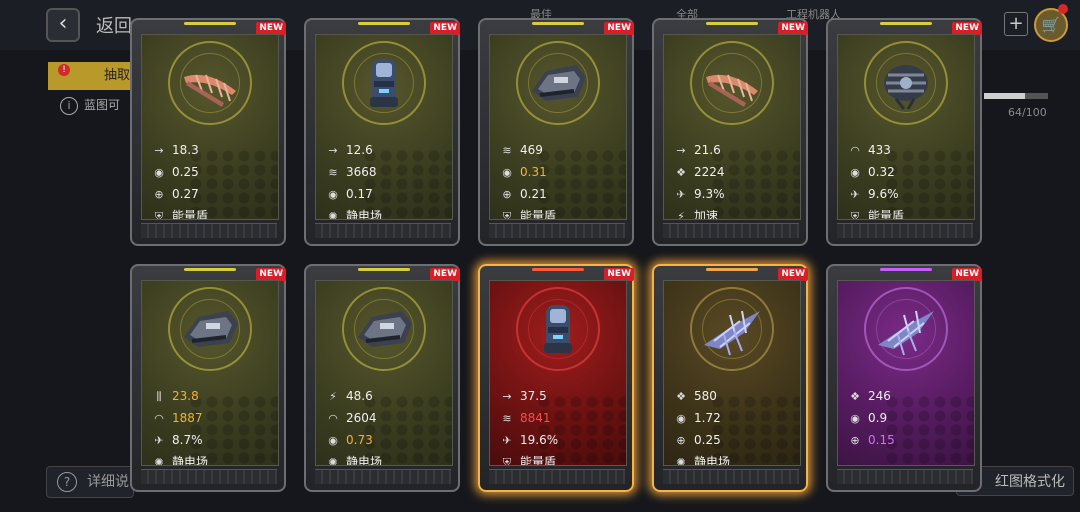  What do you see at coordinates (908, 440) in the screenshot?
I see `stat-row: ⊕ 0.15` at bounding box center [908, 440].